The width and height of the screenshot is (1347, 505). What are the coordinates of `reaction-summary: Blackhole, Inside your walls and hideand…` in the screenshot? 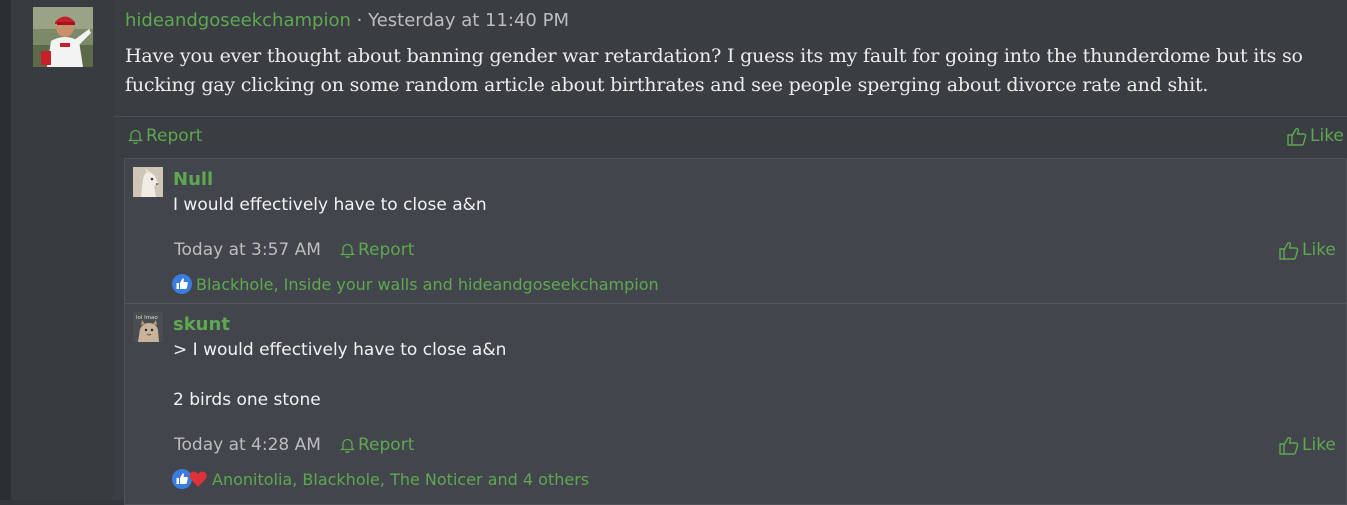 It's located at (415, 284).